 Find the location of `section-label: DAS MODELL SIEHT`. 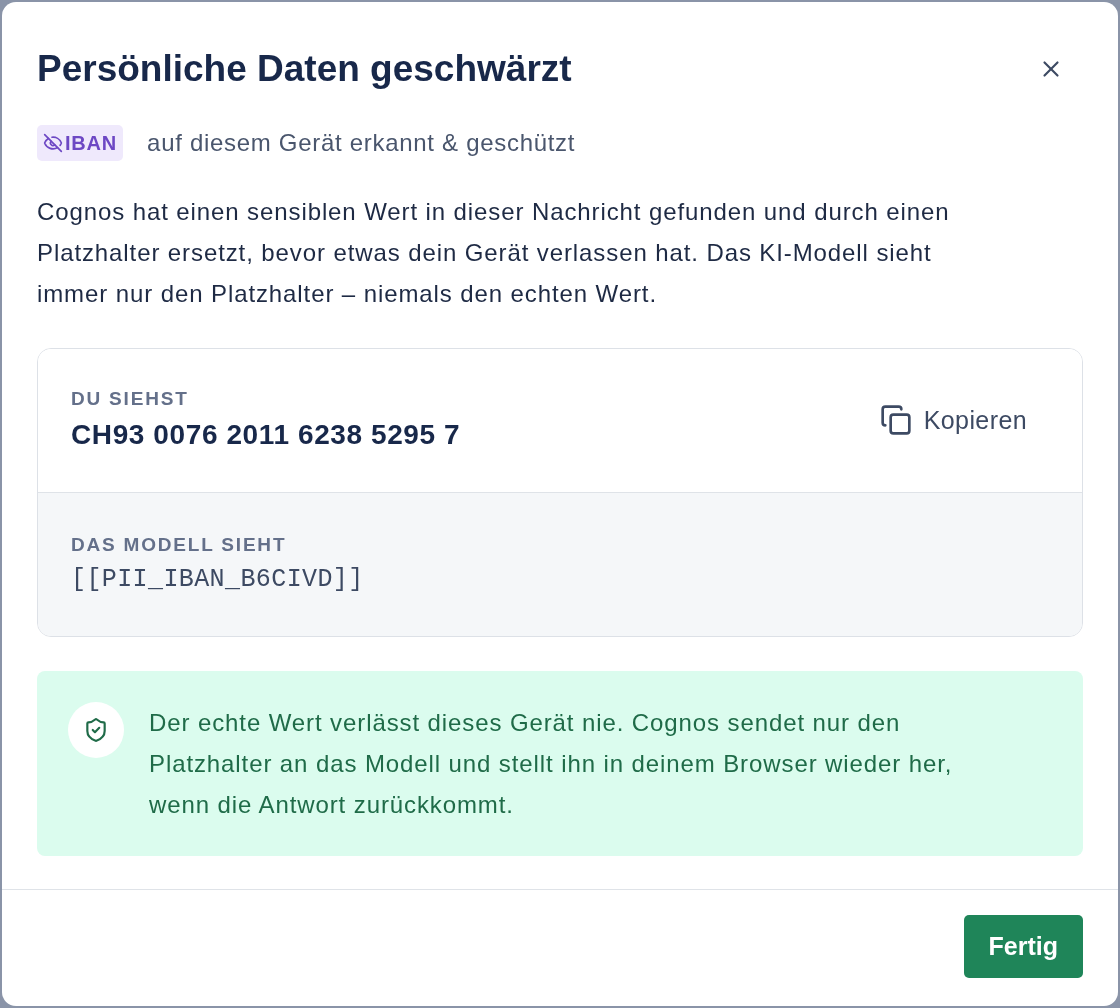

section-label: DAS MODELL SIEHT is located at coordinates (179, 545).